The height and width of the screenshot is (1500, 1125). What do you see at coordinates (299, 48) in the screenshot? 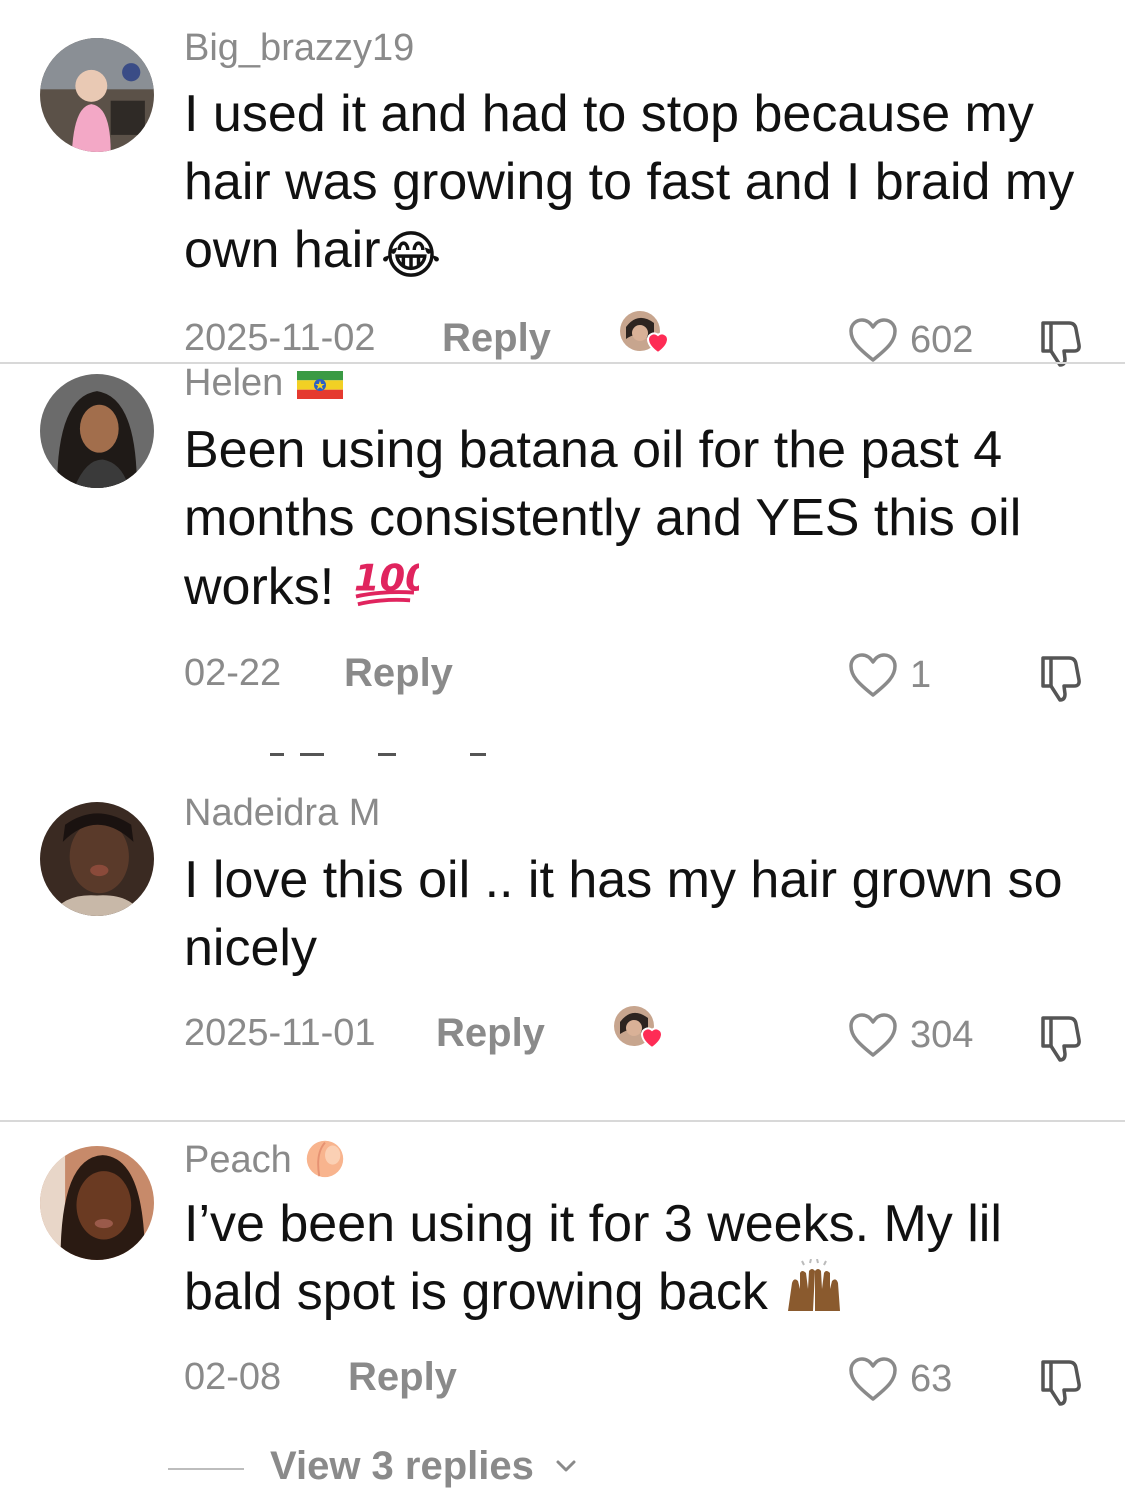
I see `comment-username: Big_brazzy19` at bounding box center [299, 48].